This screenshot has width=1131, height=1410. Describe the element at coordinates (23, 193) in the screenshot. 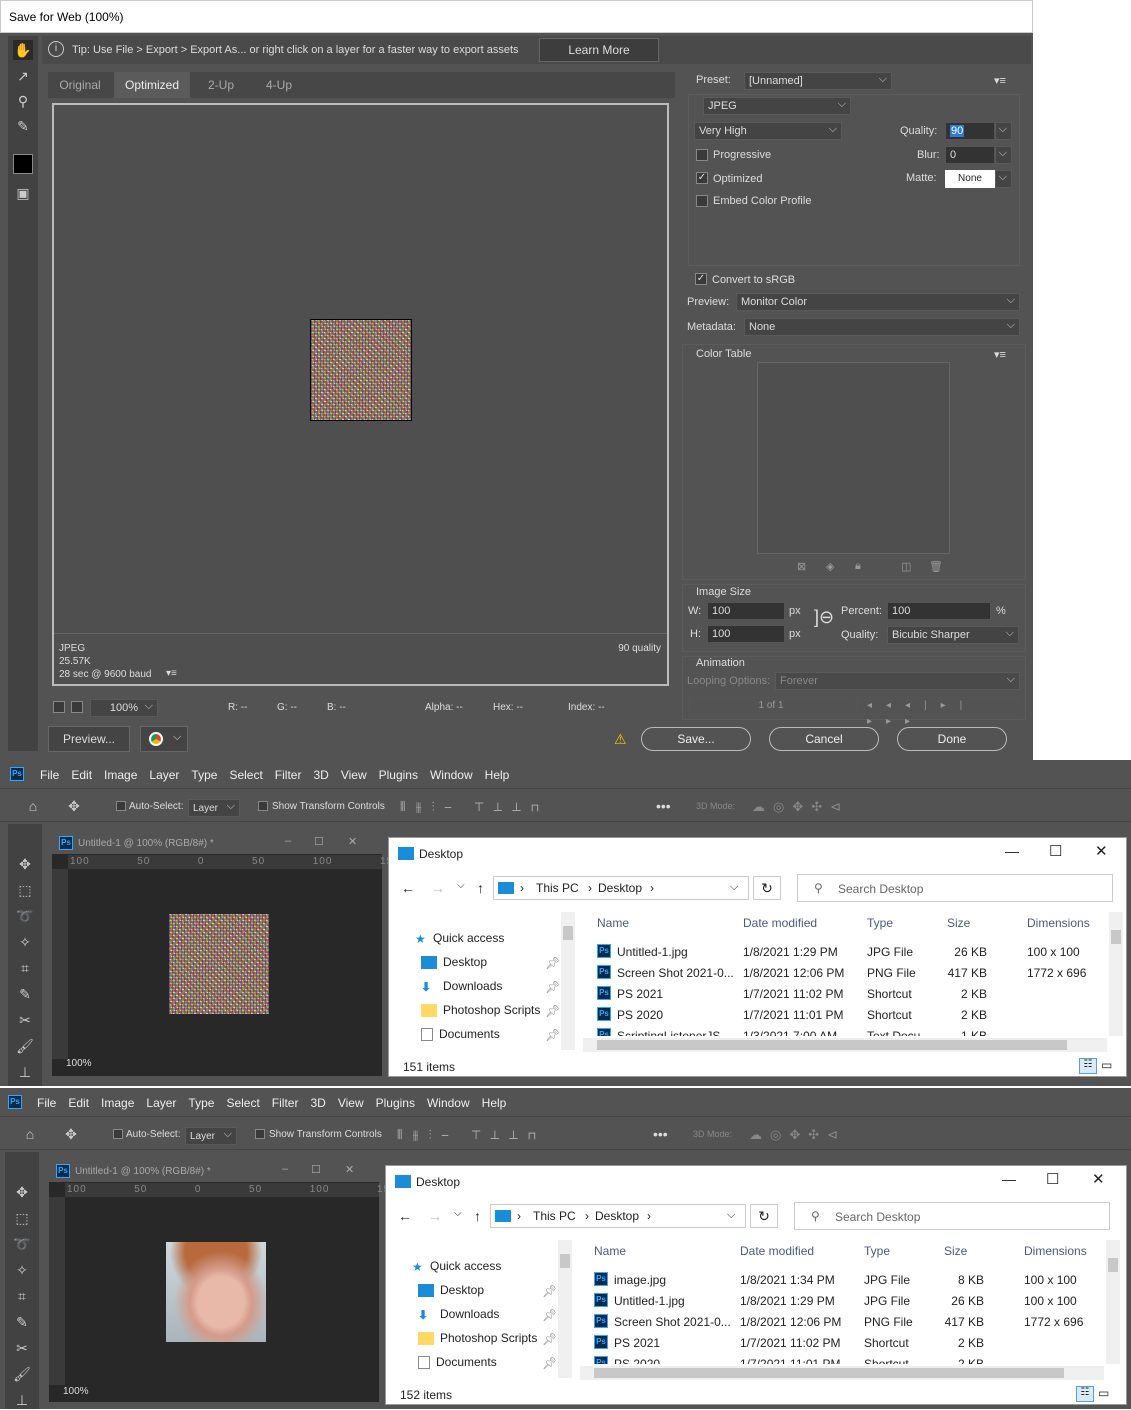

I see `toggle-slices-icon: ▣` at that location.